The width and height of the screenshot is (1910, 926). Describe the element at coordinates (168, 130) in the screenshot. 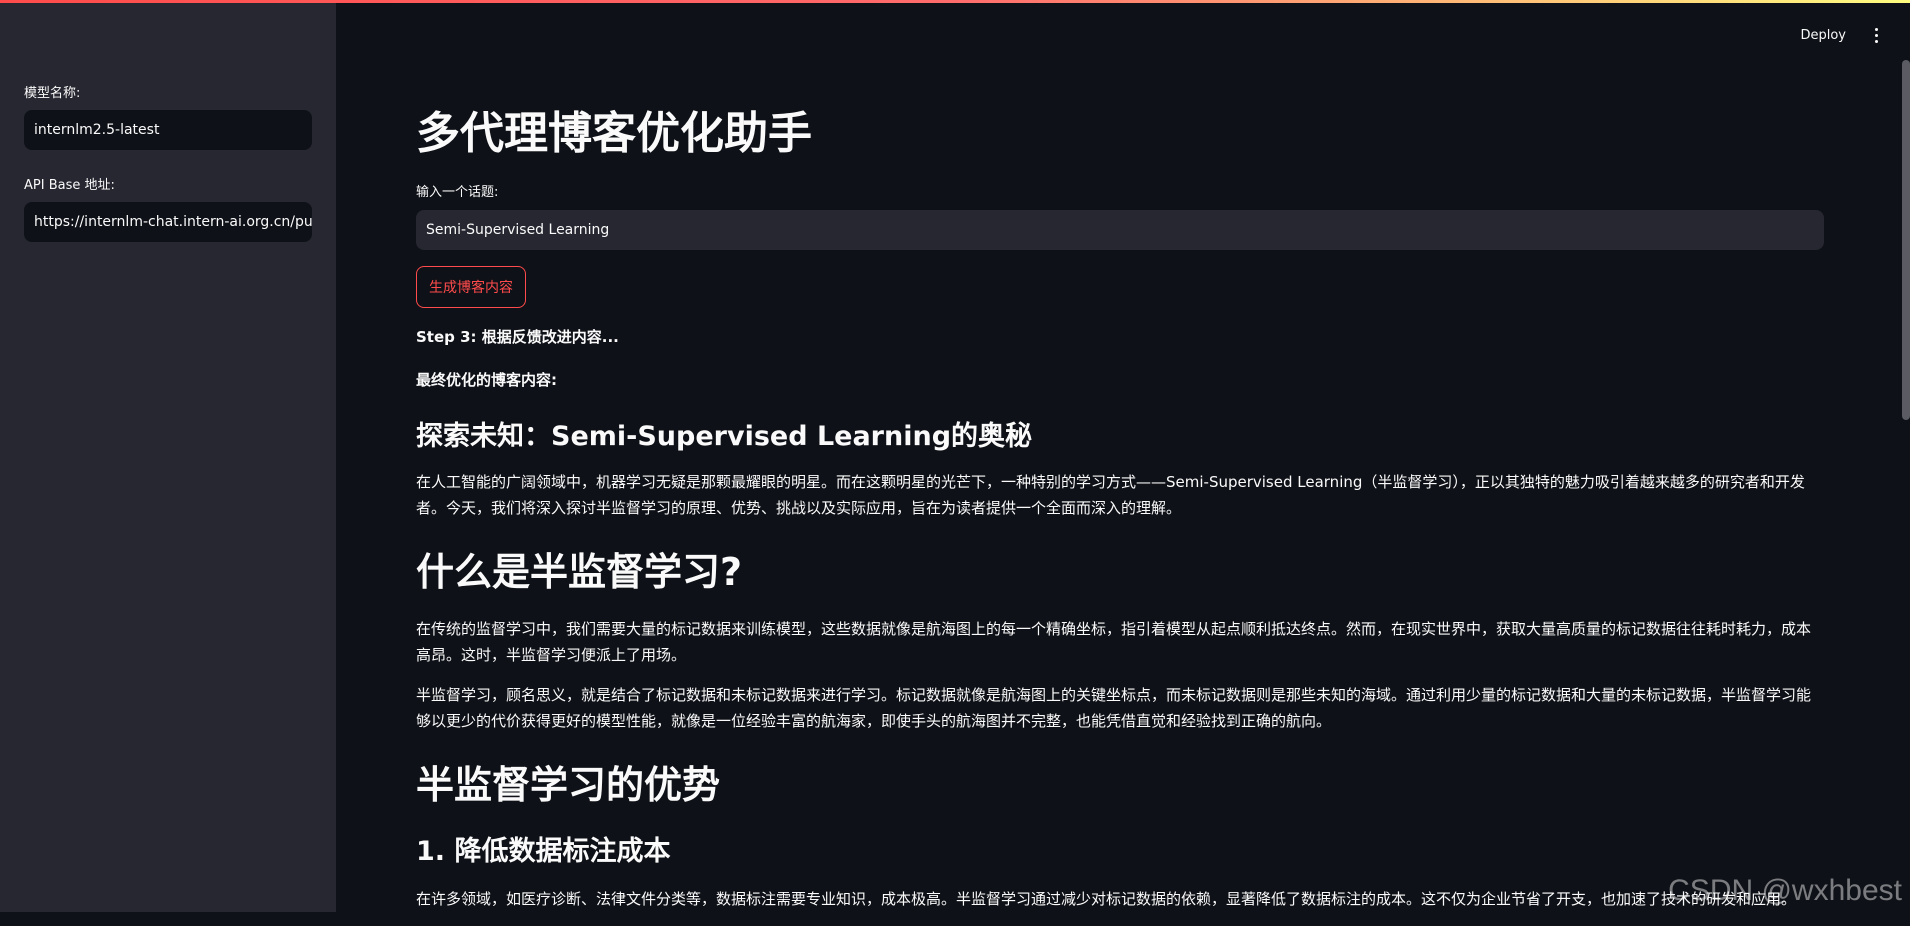

I see `model-name-input: internlm2.5-latest` at that location.